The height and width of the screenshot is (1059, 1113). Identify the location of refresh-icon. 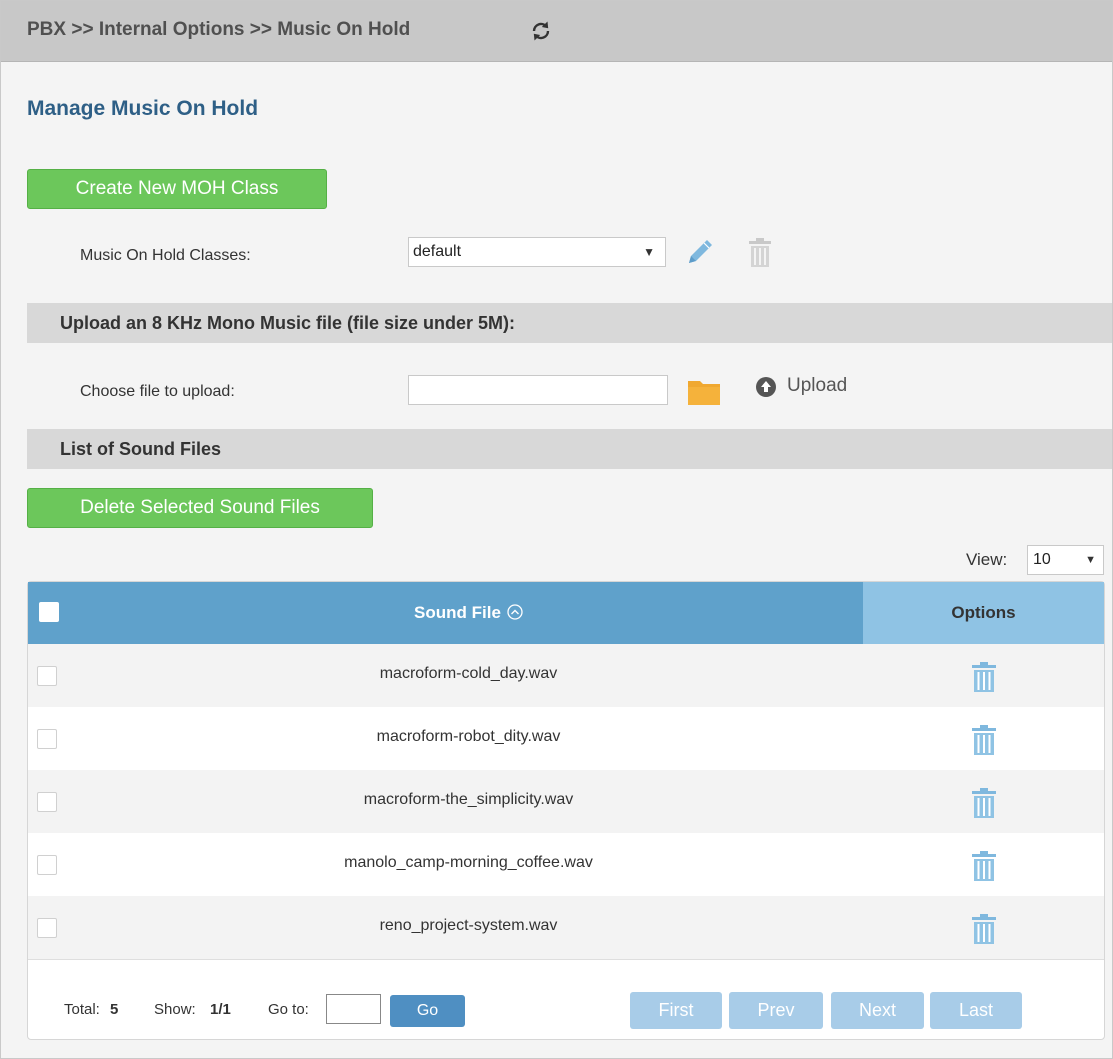
(541, 31).